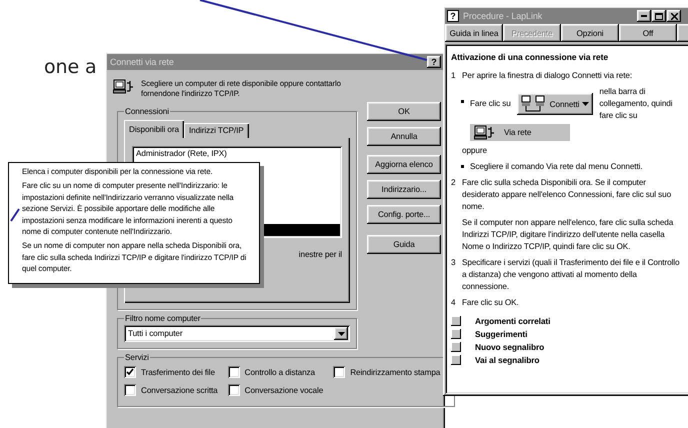  What do you see at coordinates (636, 104) in the screenshot?
I see `bullet-text: nella barra di collegamento, quindi fare clic su` at bounding box center [636, 104].